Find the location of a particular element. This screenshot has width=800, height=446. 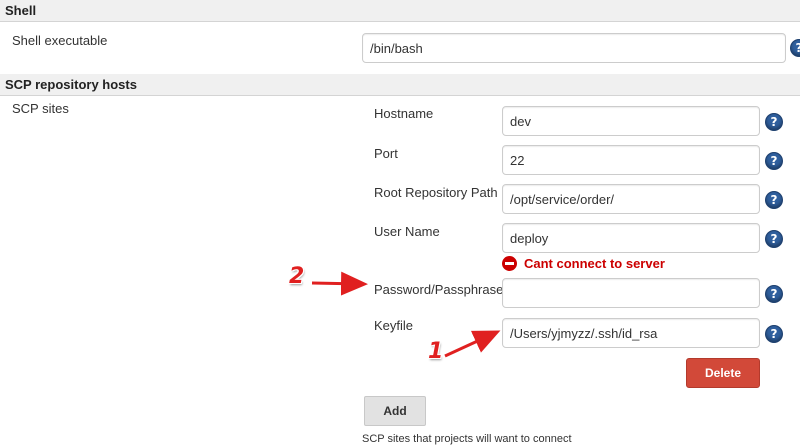

annotation-number-two: 2 is located at coordinates (297, 276).